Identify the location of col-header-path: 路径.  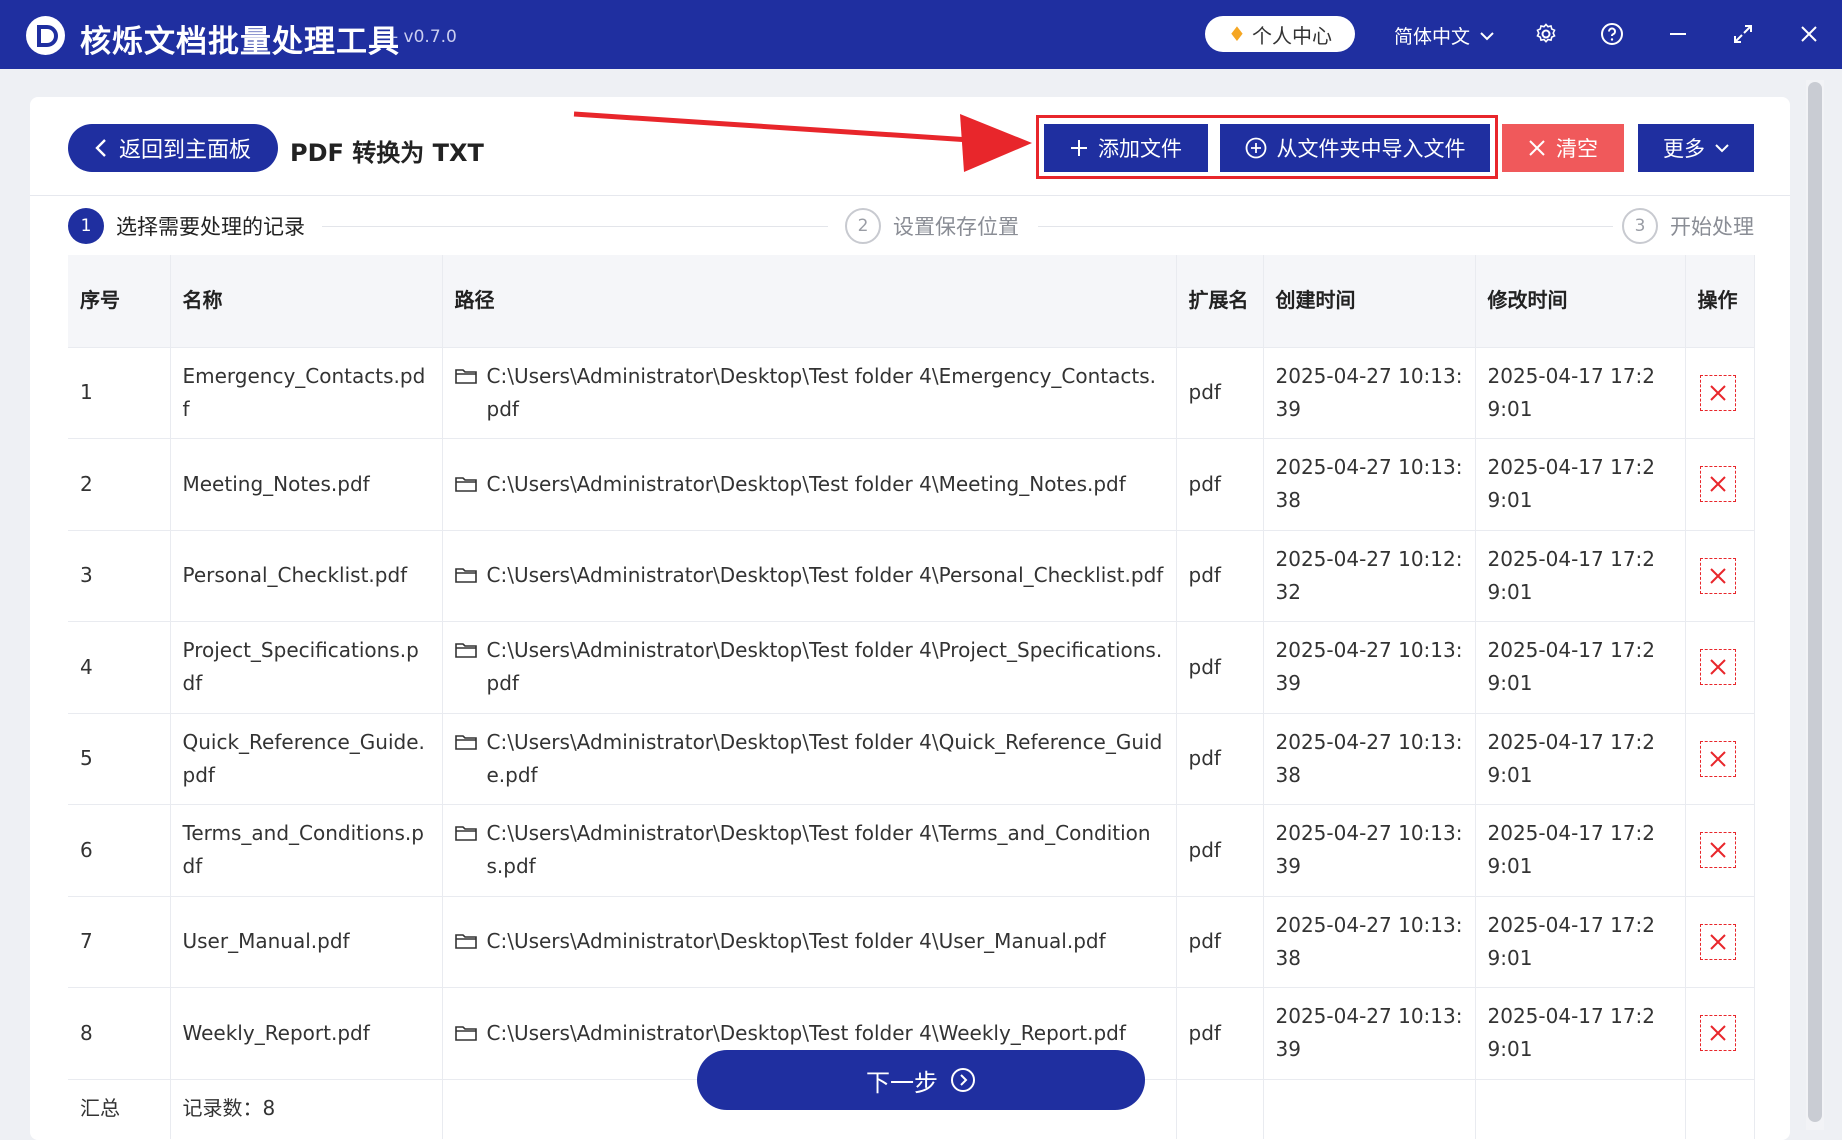
(809, 301).